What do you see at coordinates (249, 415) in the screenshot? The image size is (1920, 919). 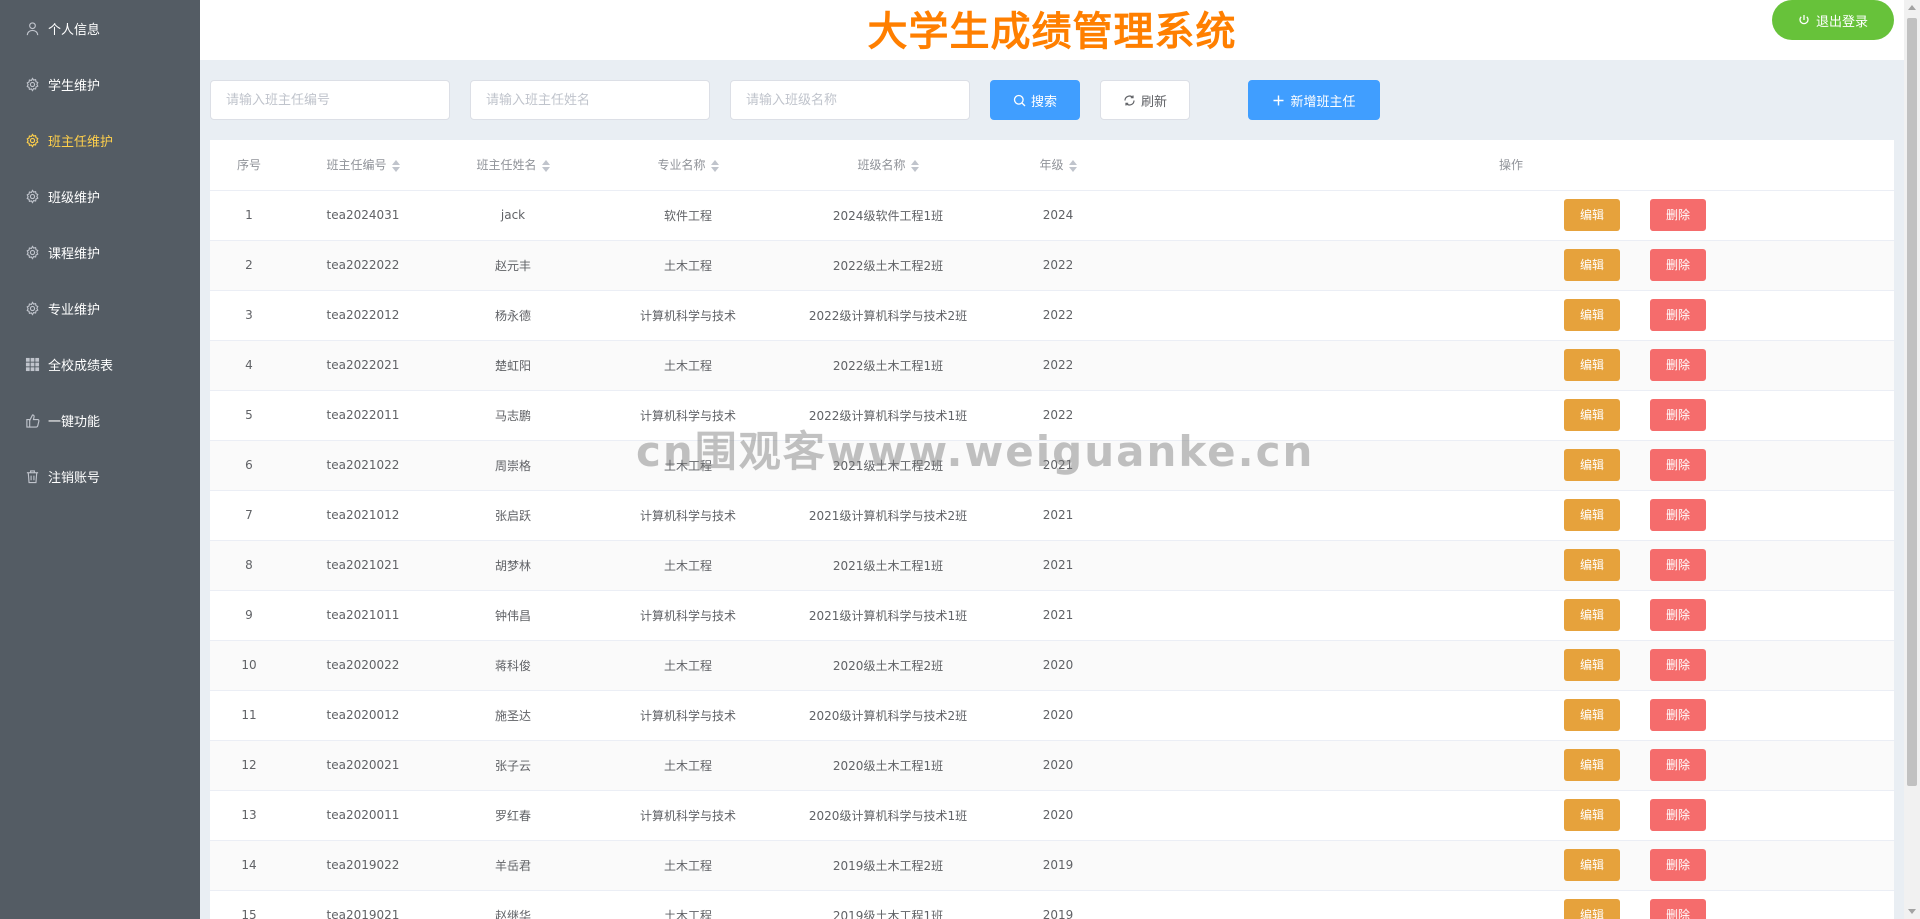 I see `cell-index: 5` at bounding box center [249, 415].